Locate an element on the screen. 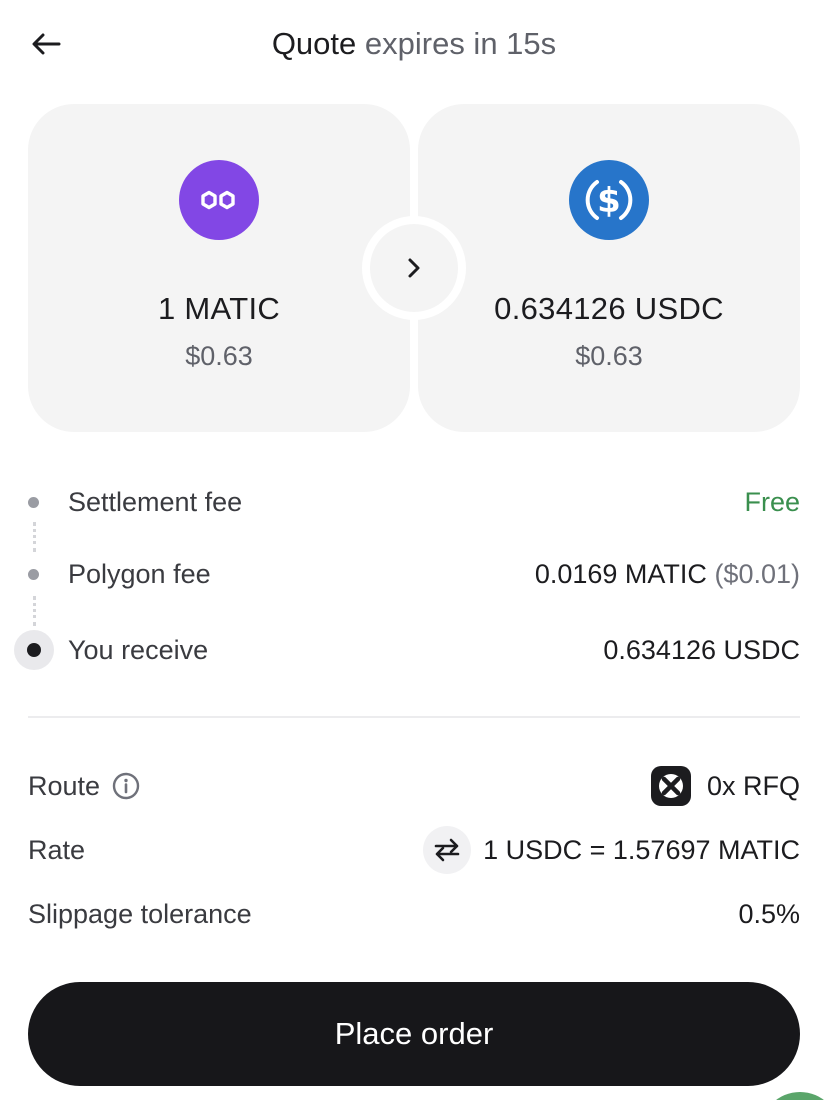 The image size is (828, 1100). route-value: 0x RFQ is located at coordinates (753, 785).